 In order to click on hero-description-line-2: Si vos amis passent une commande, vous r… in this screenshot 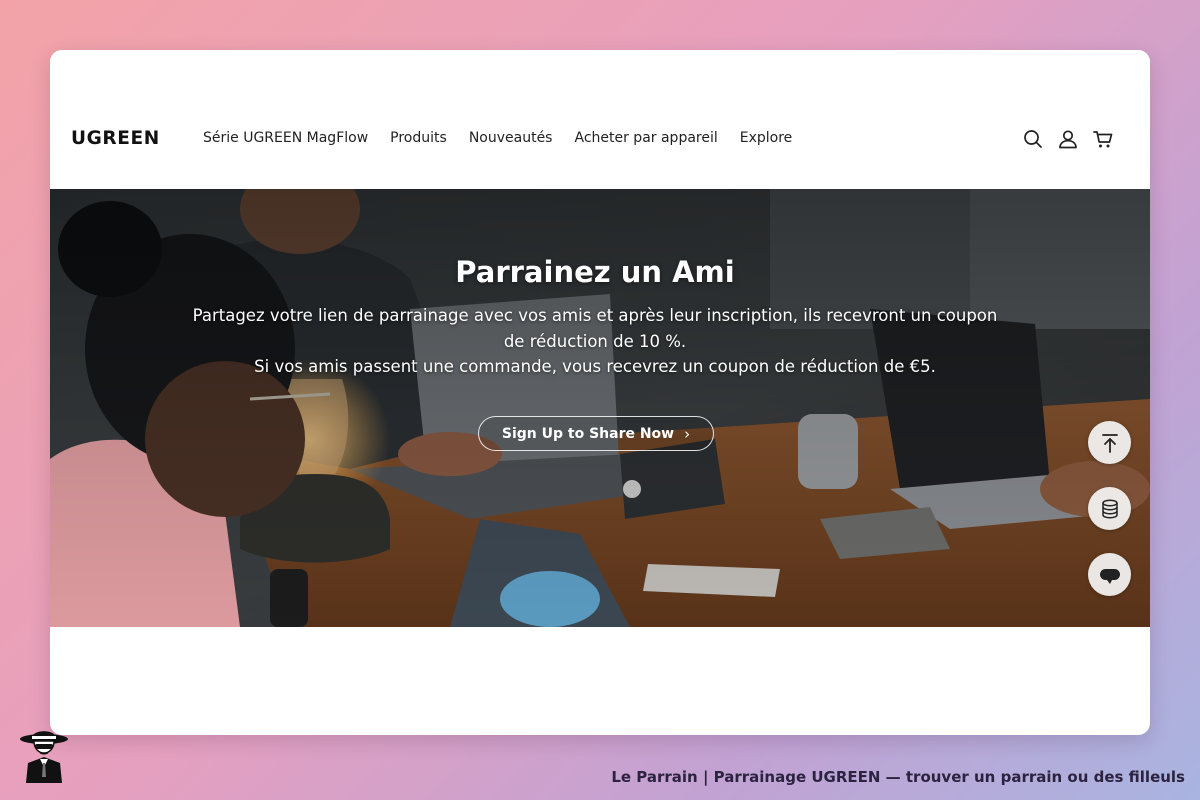, I will do `click(595, 366)`.